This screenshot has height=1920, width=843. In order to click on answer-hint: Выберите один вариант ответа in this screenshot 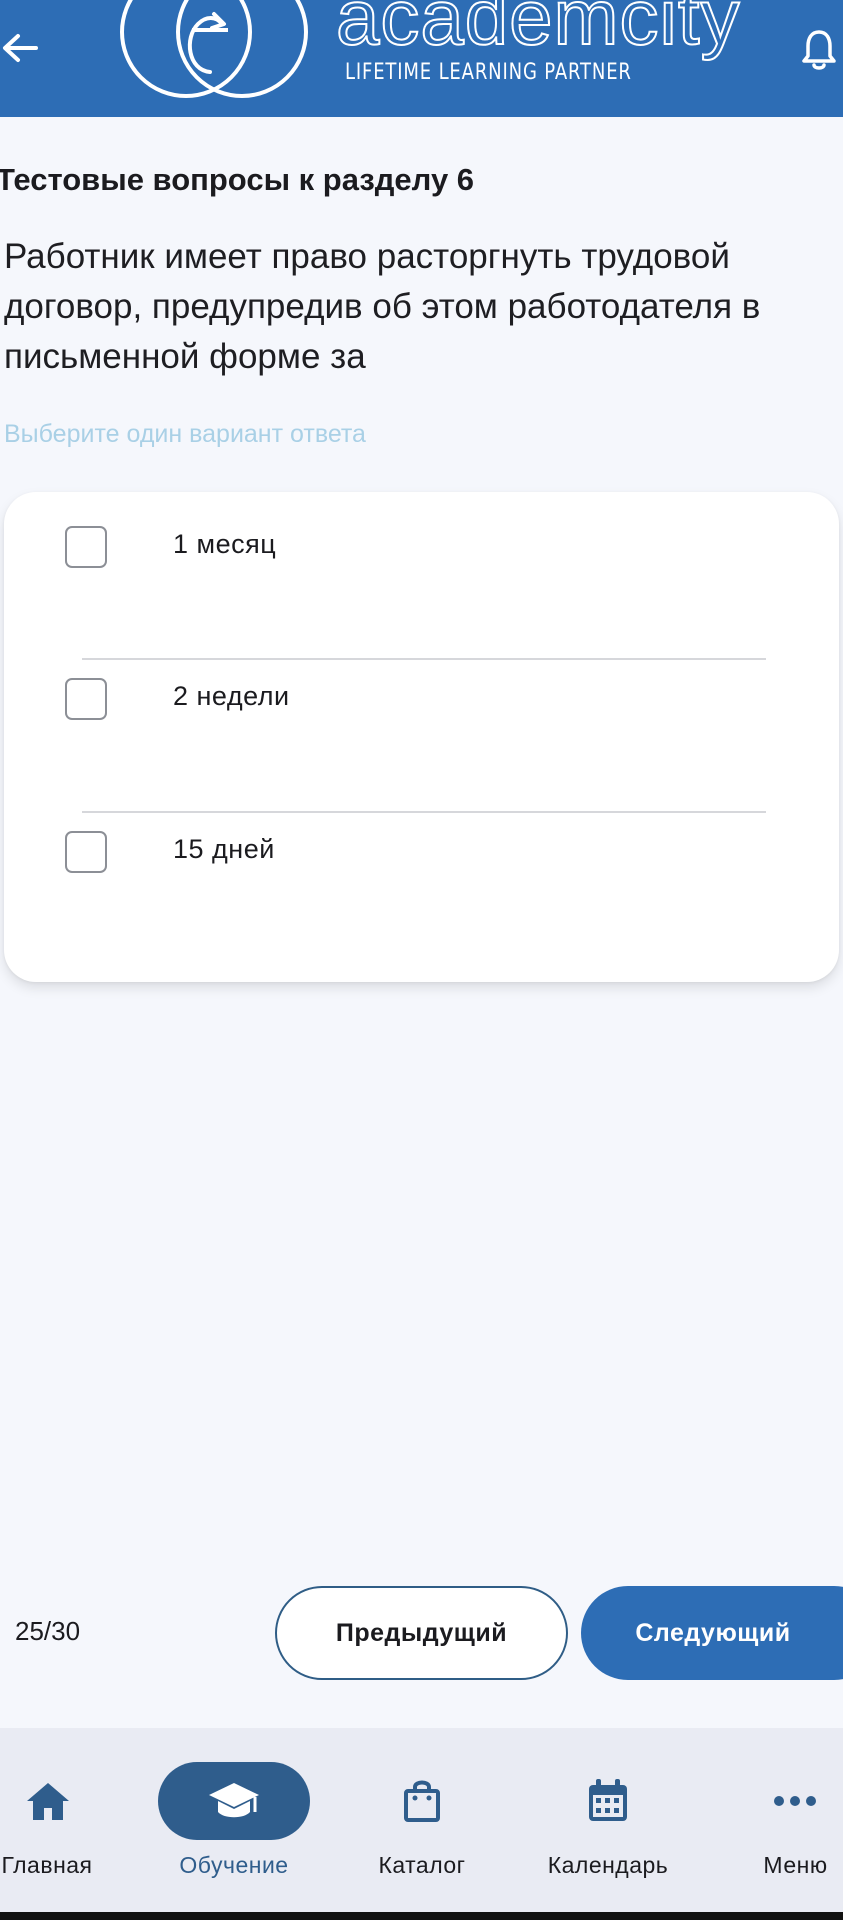, I will do `click(185, 434)`.